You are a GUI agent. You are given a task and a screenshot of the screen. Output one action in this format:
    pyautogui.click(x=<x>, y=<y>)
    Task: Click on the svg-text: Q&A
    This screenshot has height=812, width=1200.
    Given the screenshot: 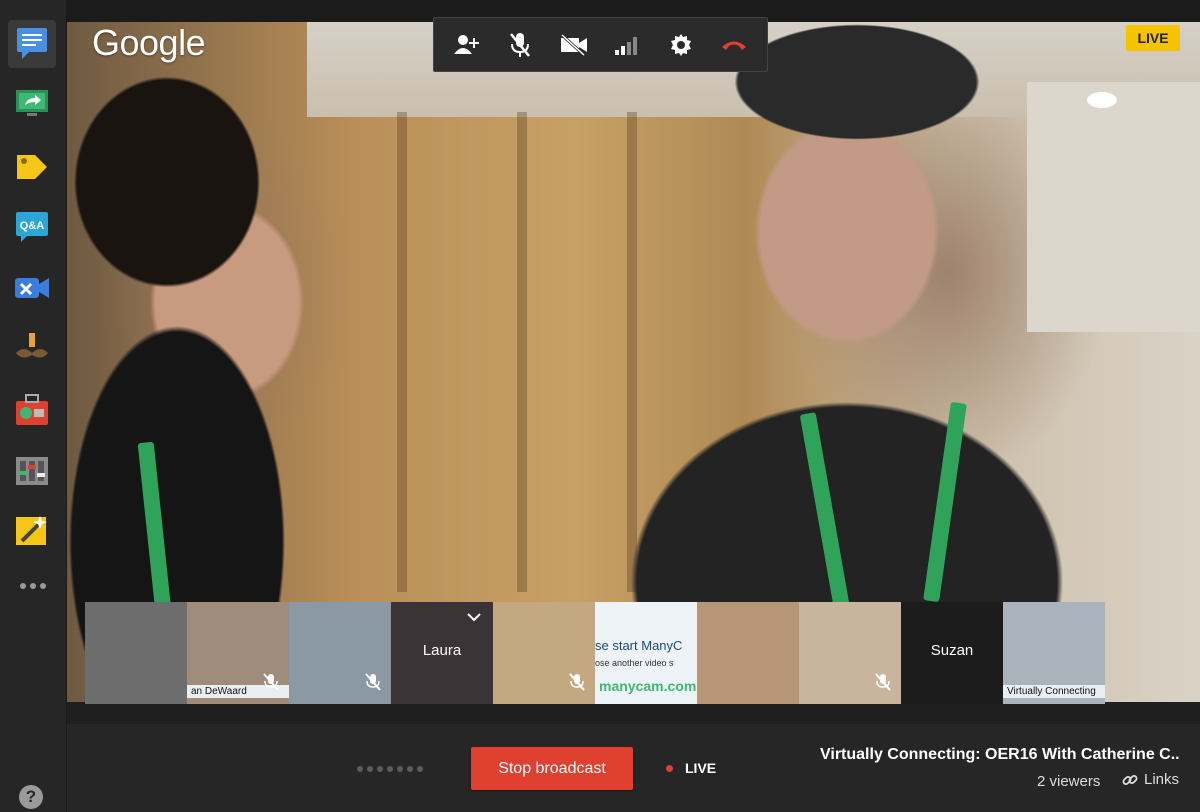 What is the action you would take?
    pyautogui.click(x=32, y=226)
    